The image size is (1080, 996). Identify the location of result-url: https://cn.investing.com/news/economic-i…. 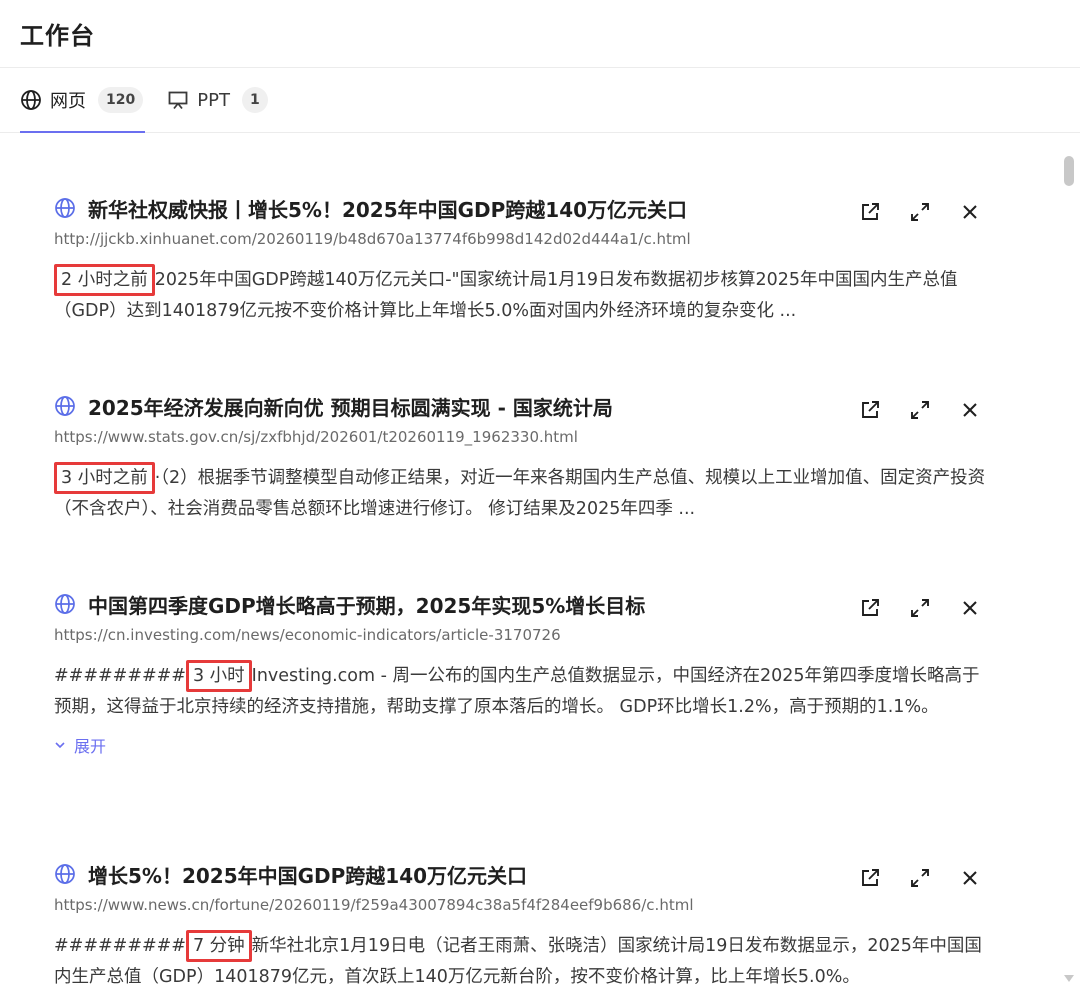
(522, 635).